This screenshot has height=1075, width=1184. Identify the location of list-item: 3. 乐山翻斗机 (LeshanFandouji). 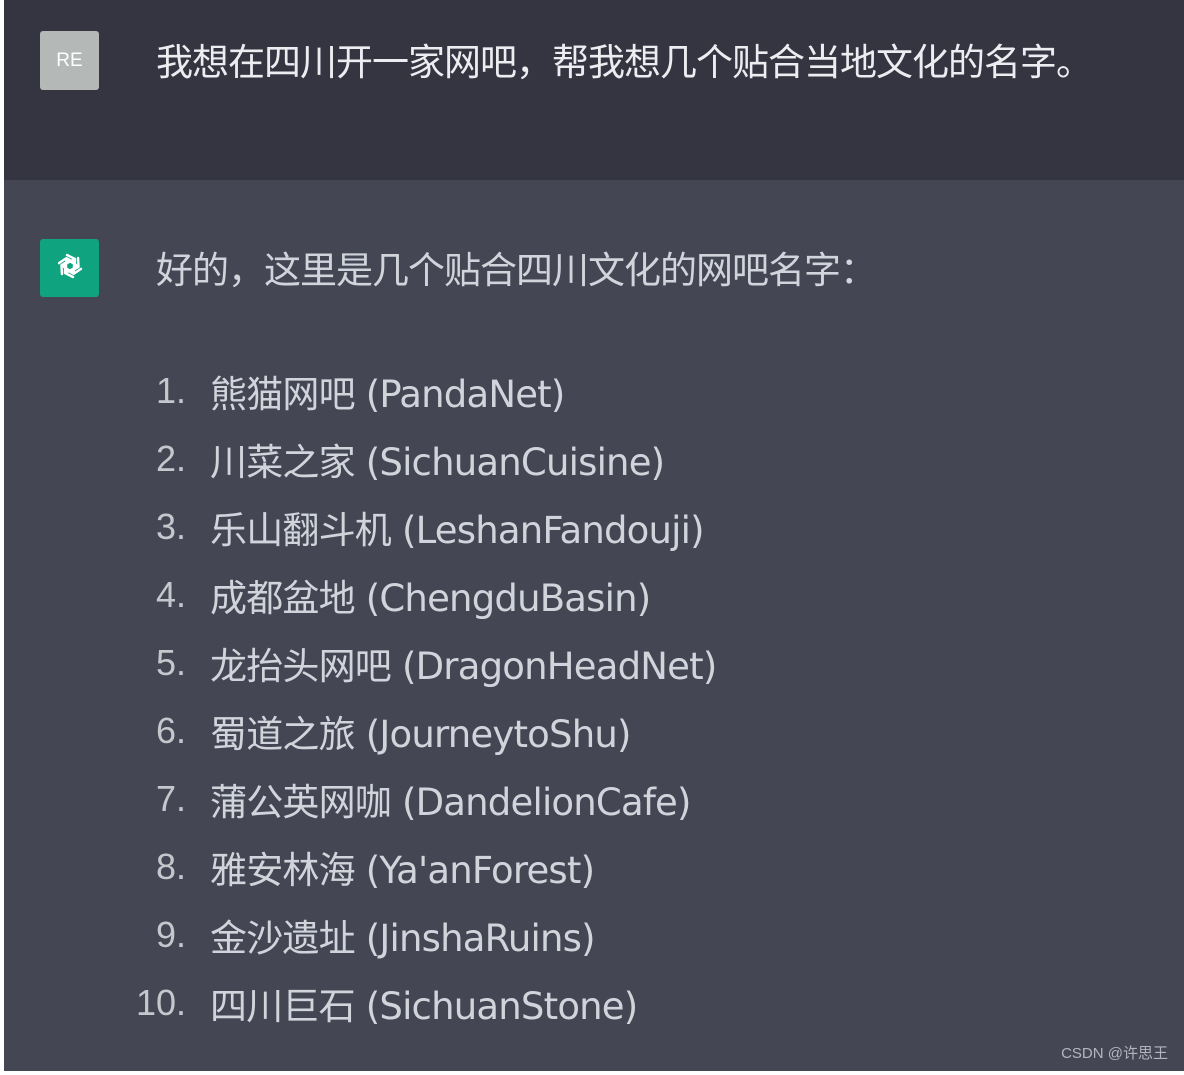
(594, 527).